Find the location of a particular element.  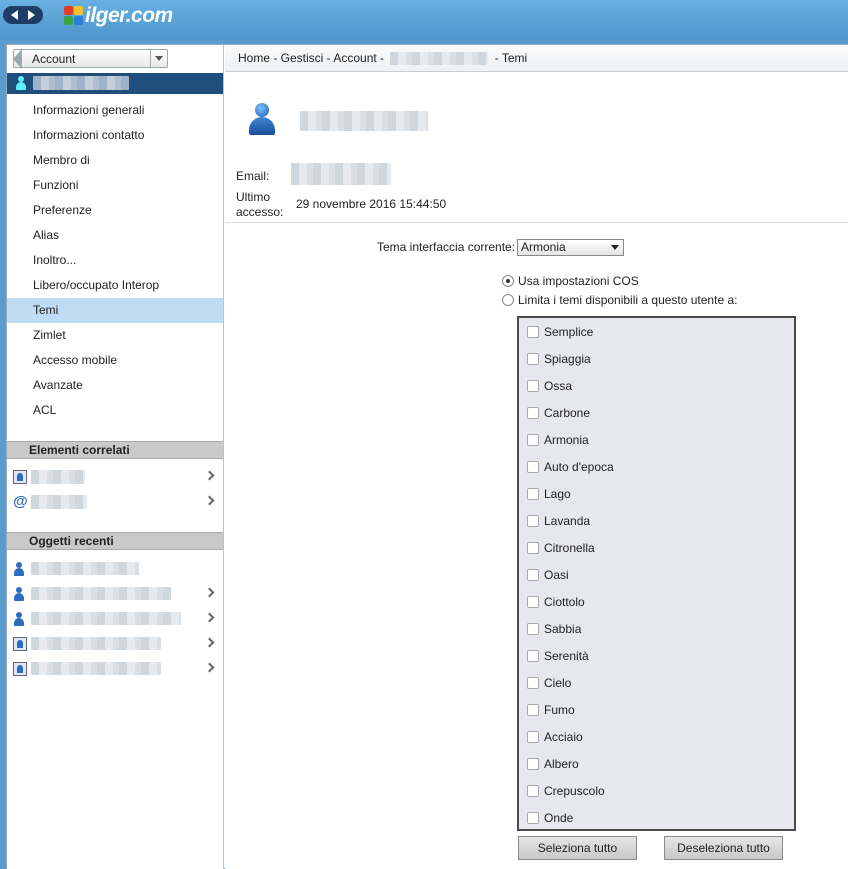

redacted-breadcrumb-account is located at coordinates (439, 59).